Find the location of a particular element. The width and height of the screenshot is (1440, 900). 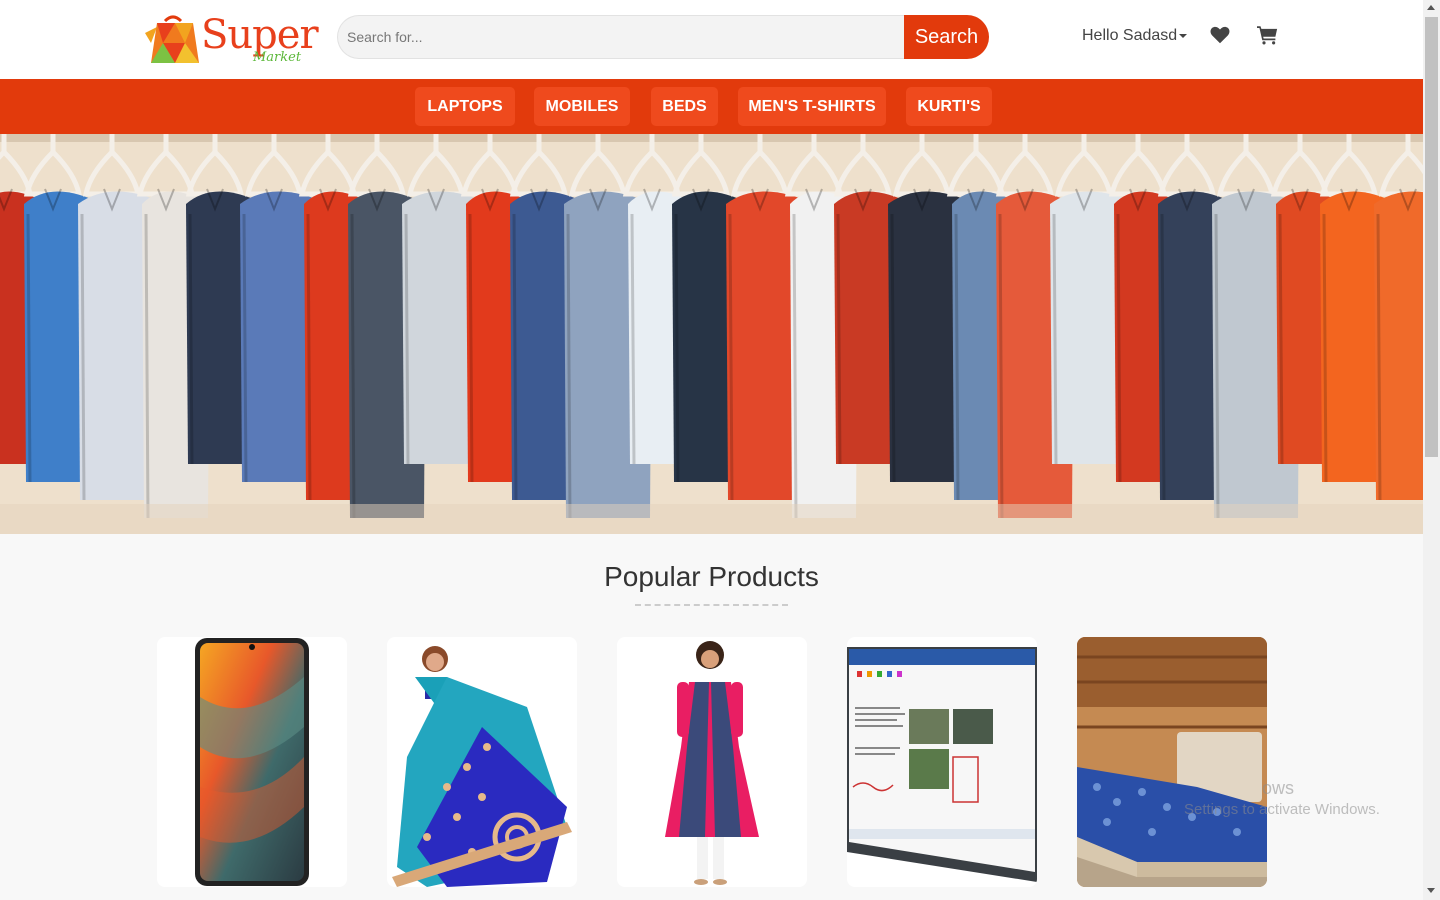

activation-watermark-title: ows is located at coordinates (1278, 788).